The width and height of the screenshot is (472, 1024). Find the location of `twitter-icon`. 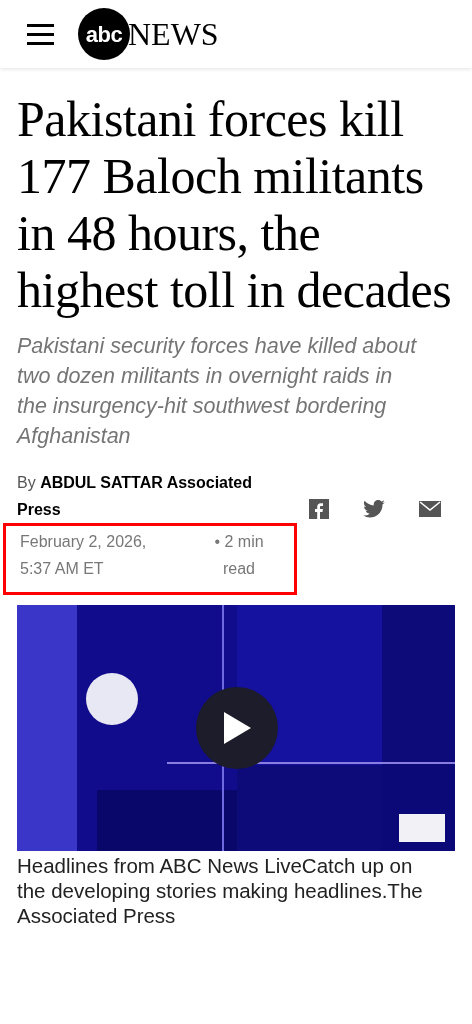

twitter-icon is located at coordinates (374, 509).